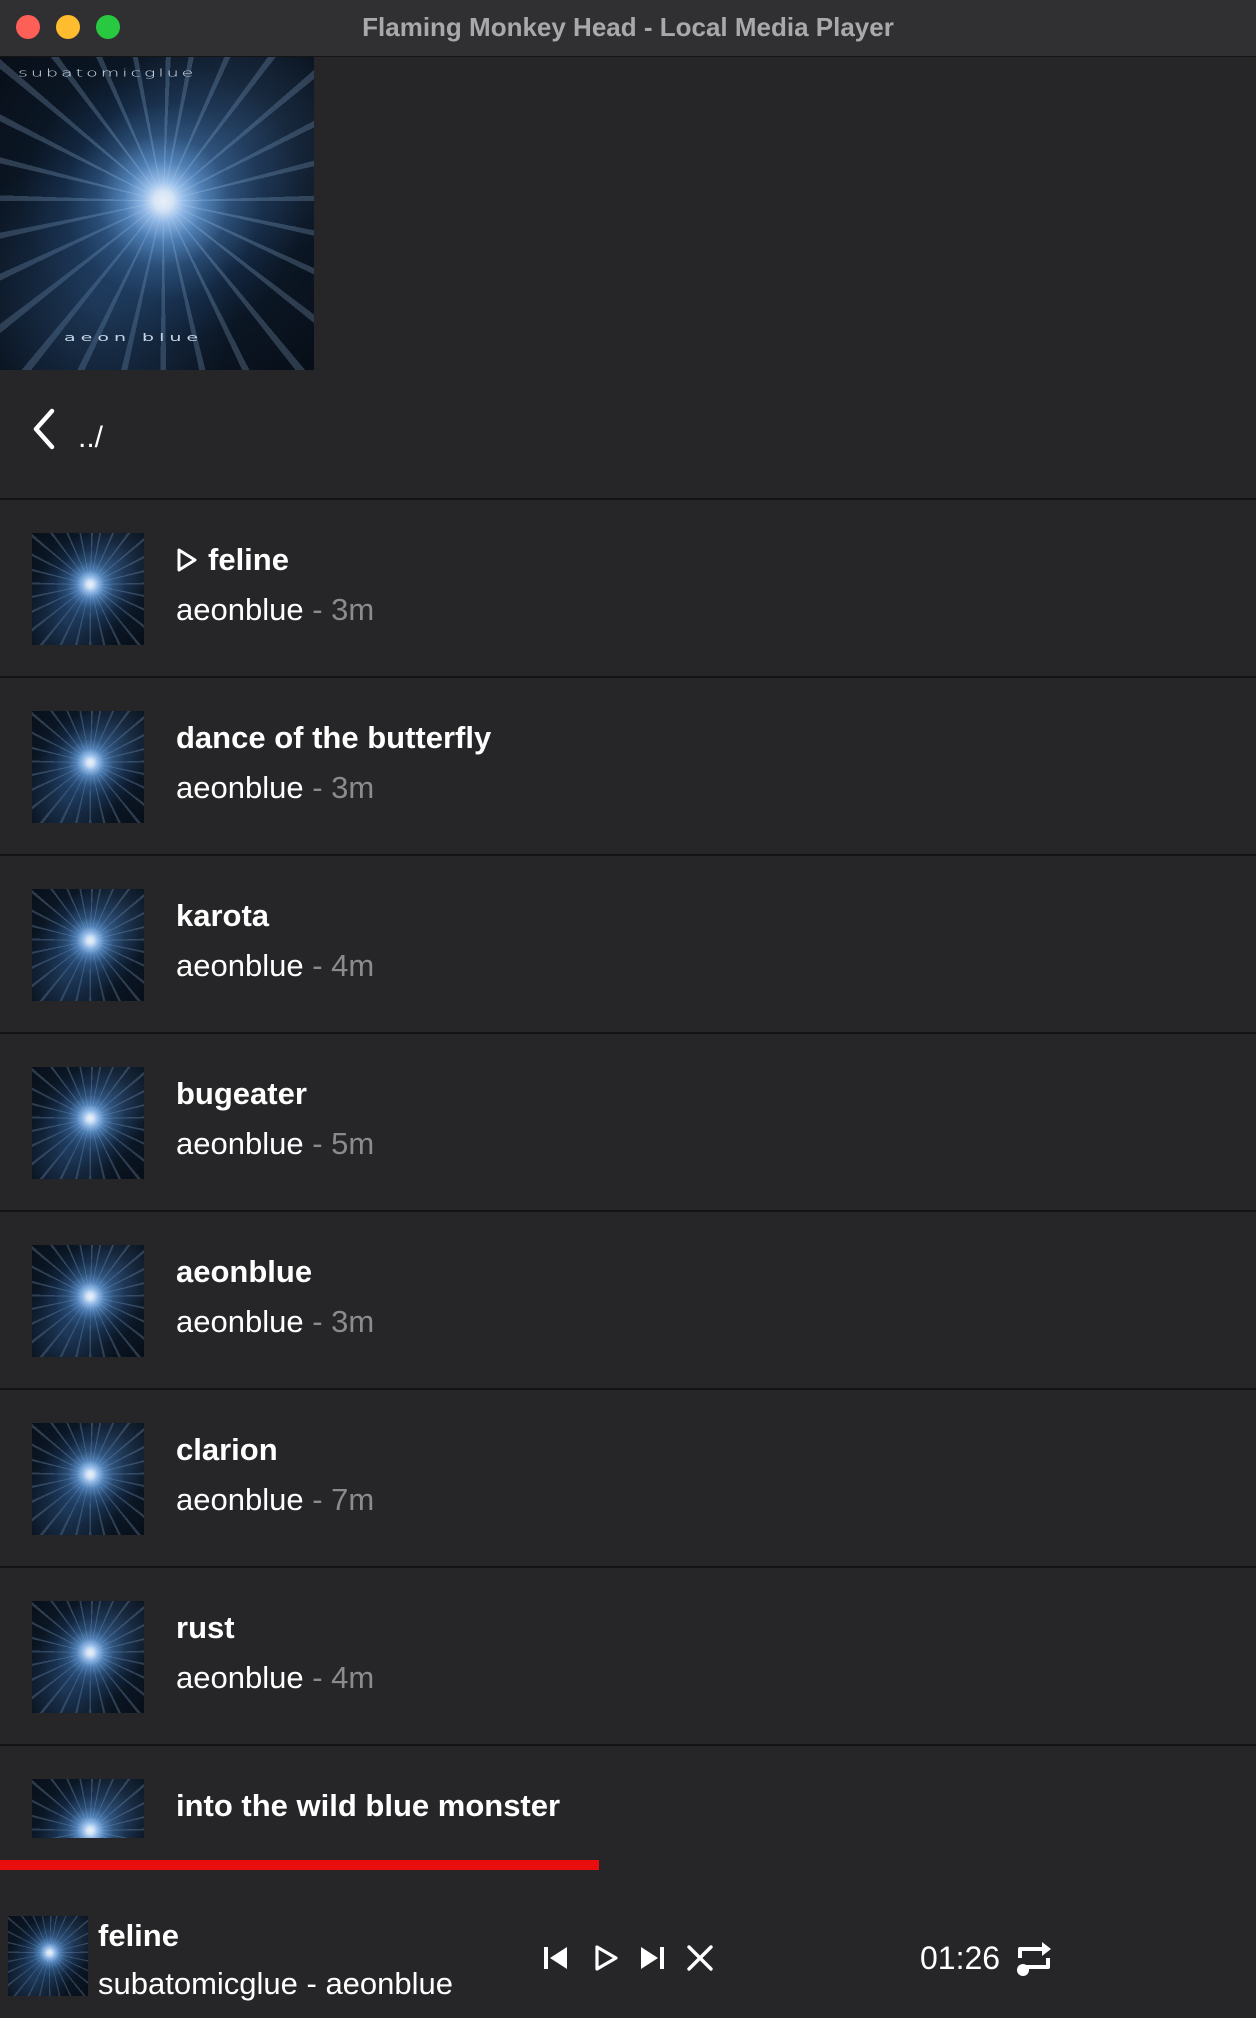  Describe the element at coordinates (628, 1123) in the screenshot. I see `track-row: bugeater aeonblue - 5m` at that location.